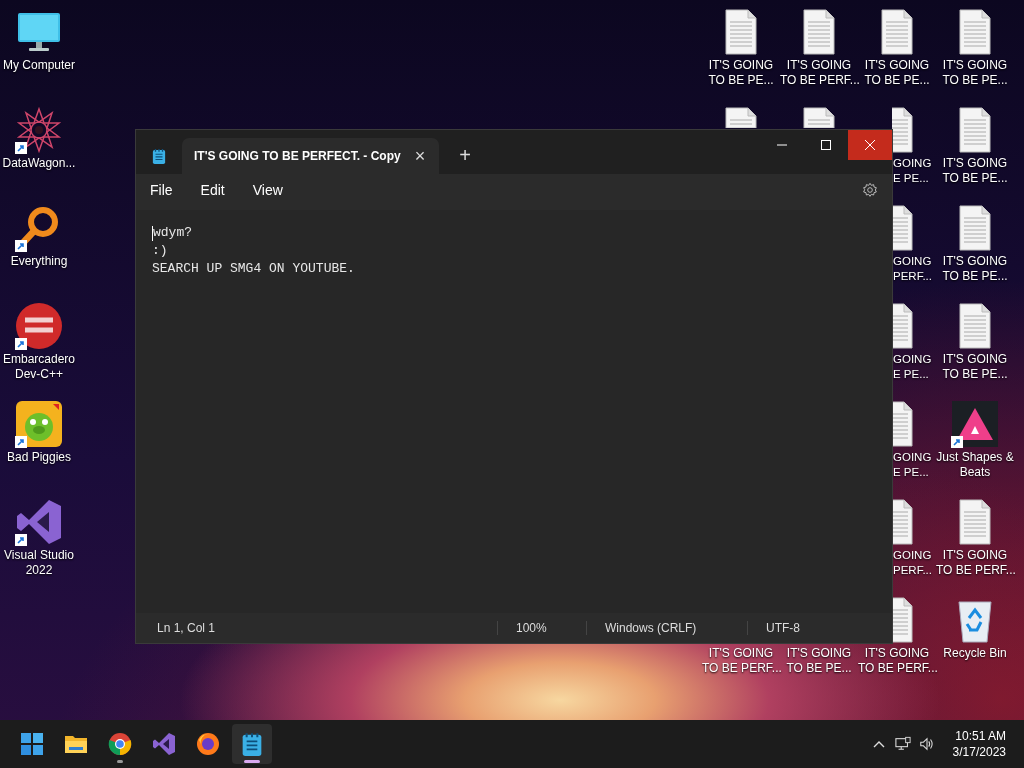  I want to click on maximize-icon, so click(826, 145).